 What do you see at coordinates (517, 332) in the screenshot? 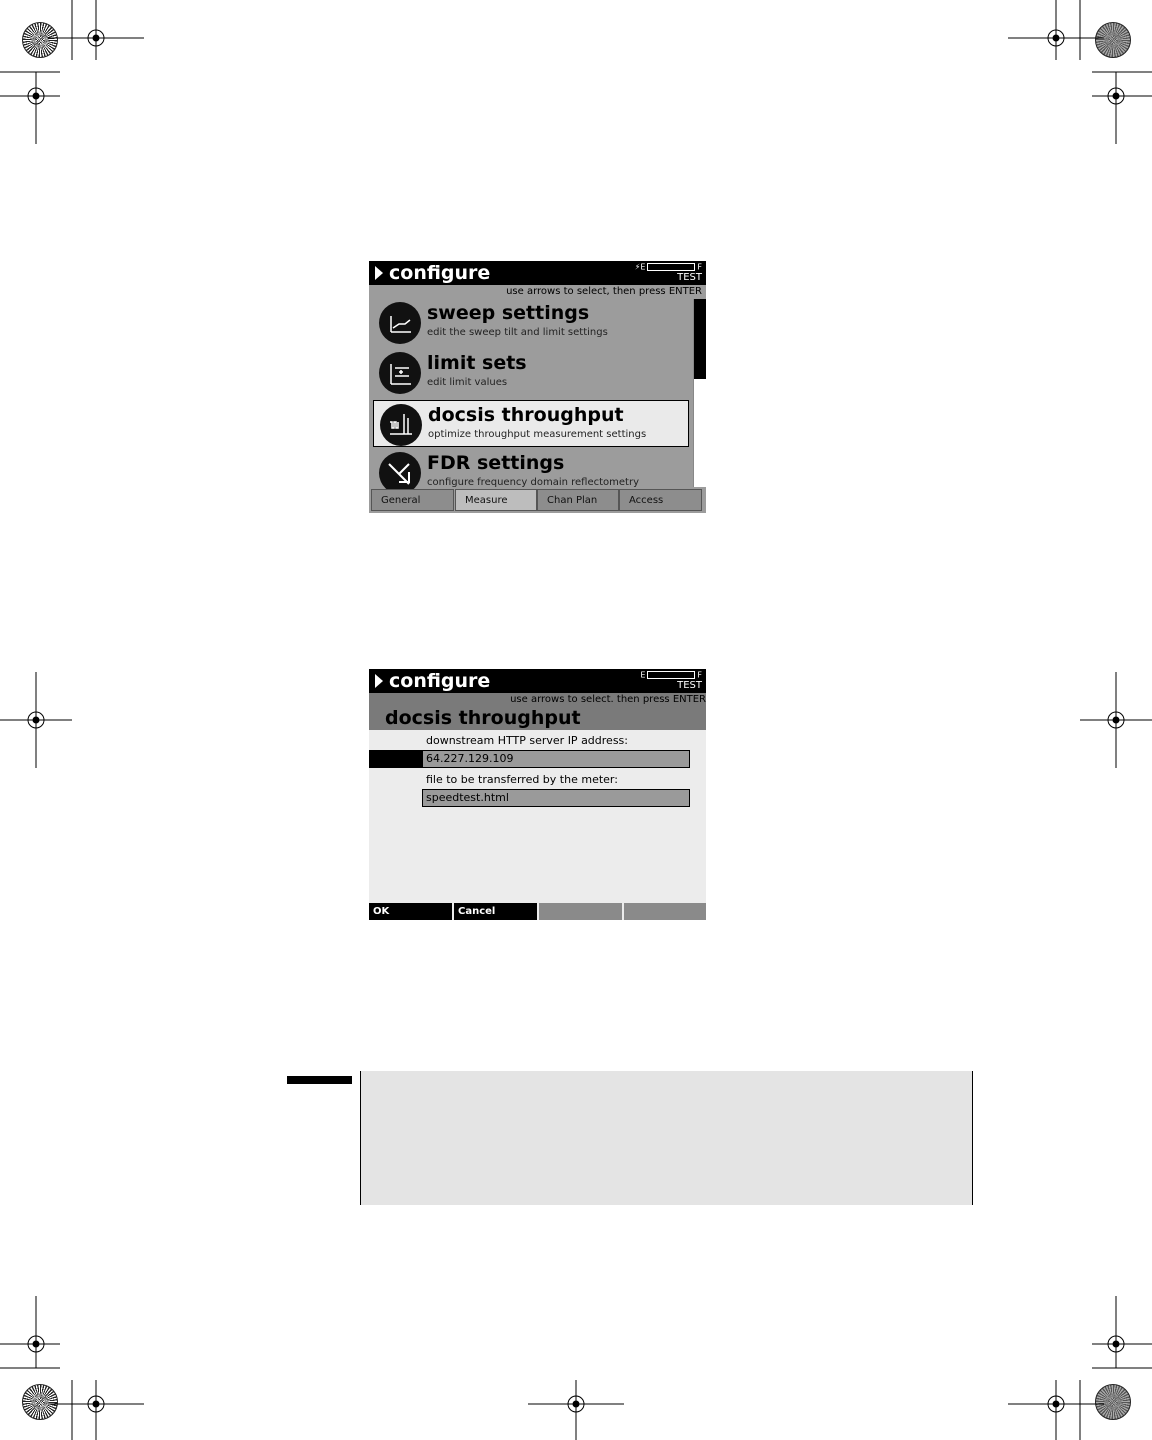
I see `menu-item-description: edit the sweep tilt and limit settings` at bounding box center [517, 332].